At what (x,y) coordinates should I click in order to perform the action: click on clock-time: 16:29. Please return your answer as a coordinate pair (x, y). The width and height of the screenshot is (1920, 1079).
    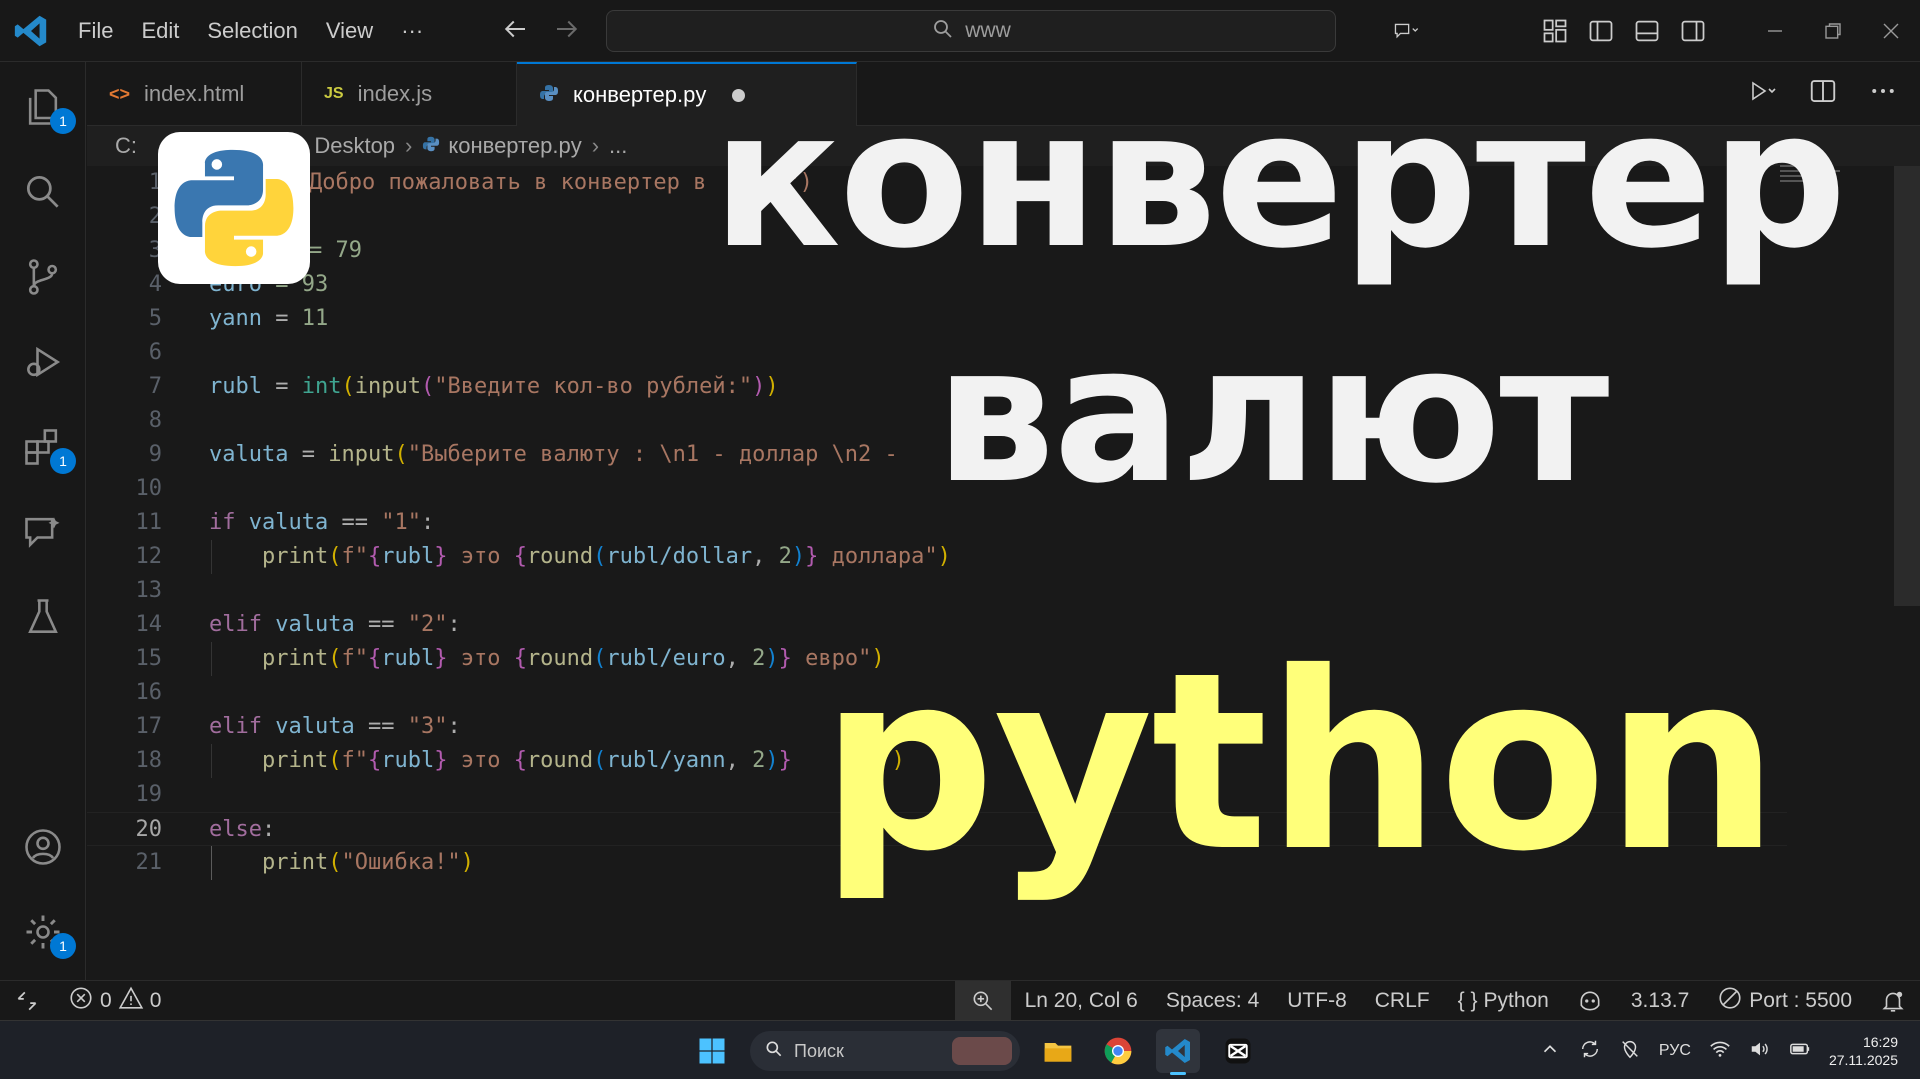
    Looking at the image, I should click on (1880, 1042).